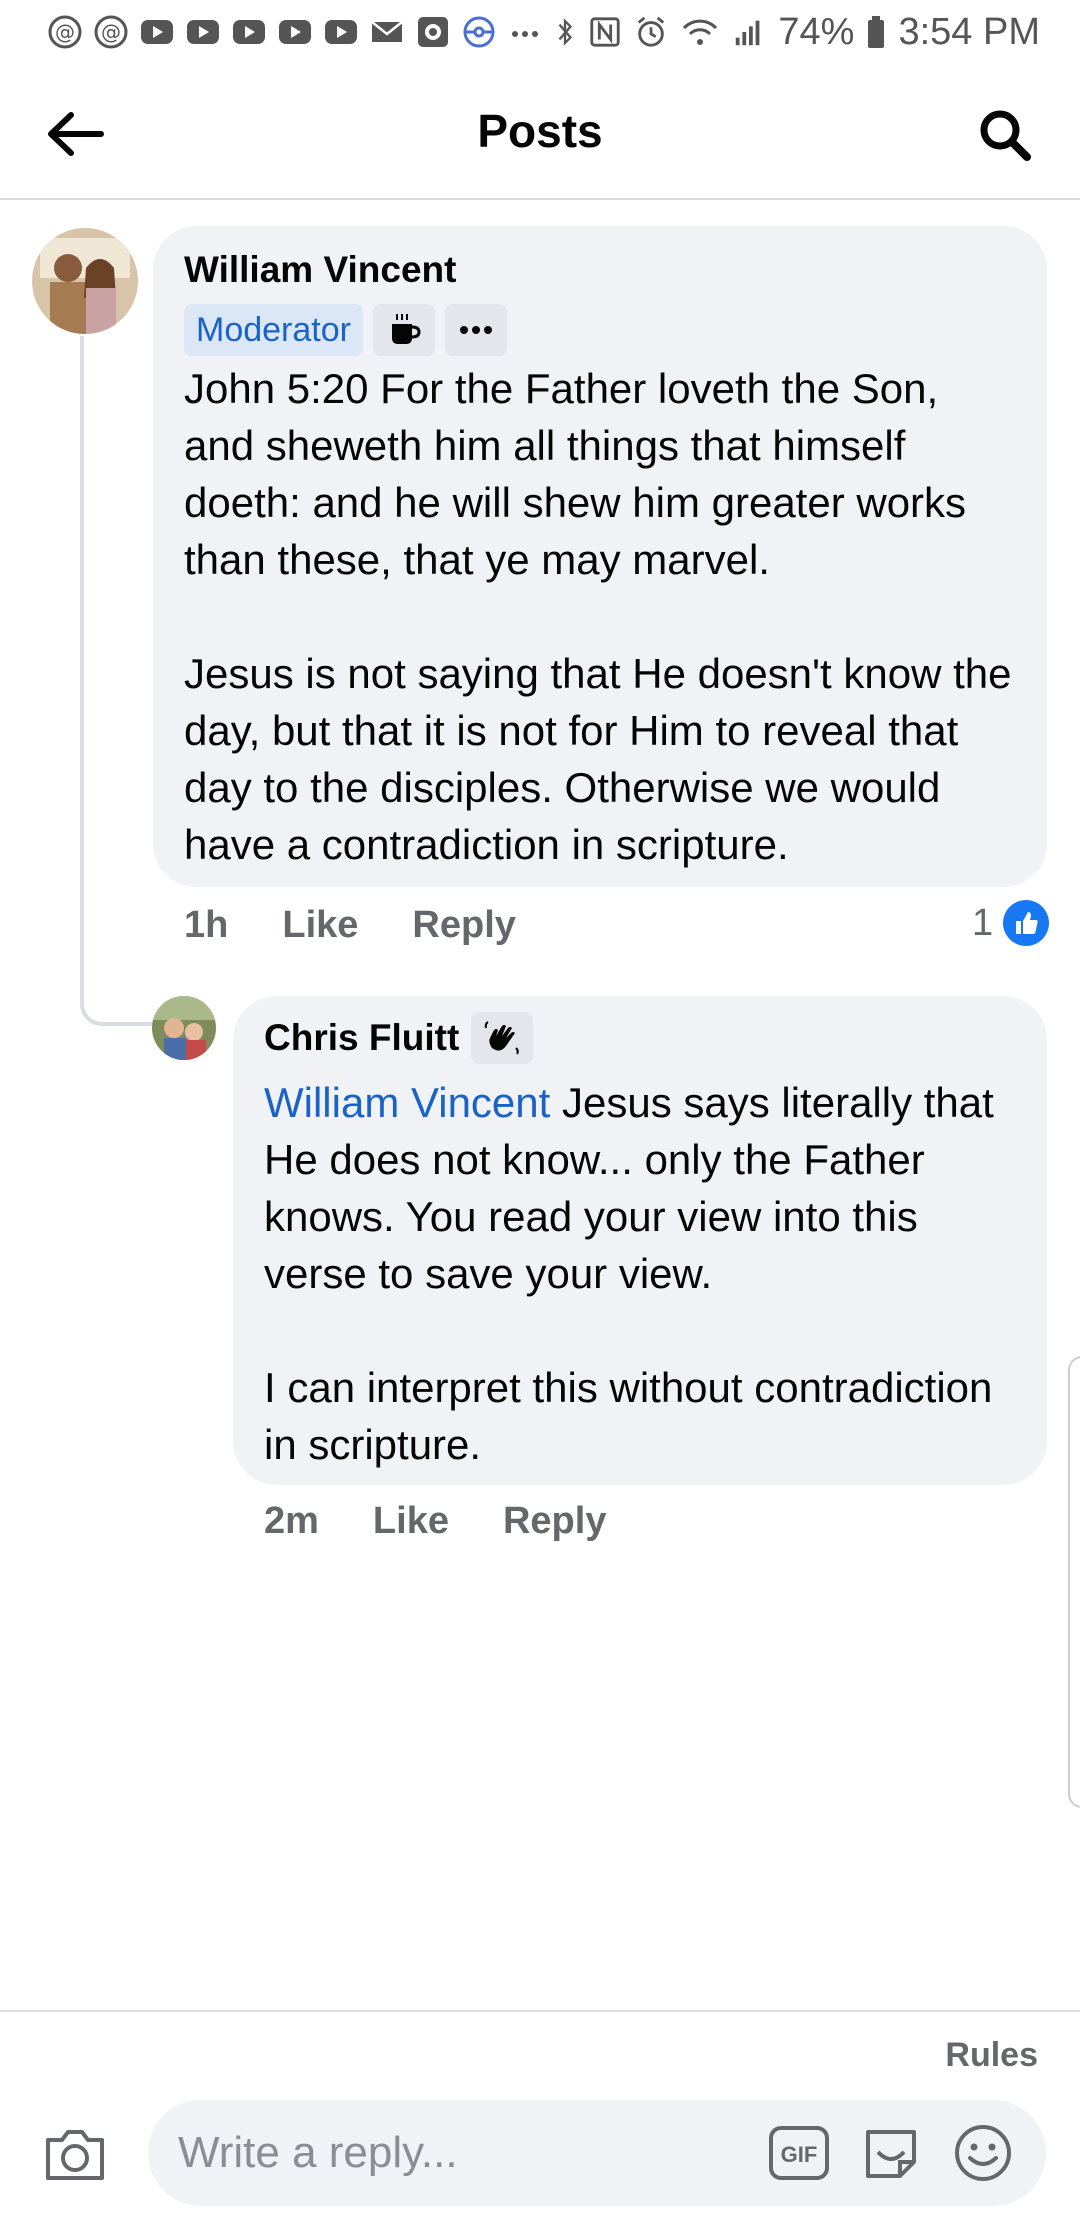 The height and width of the screenshot is (2220, 1080). What do you see at coordinates (377, 925) in the screenshot?
I see `comment-actions: 1h Like Reply` at bounding box center [377, 925].